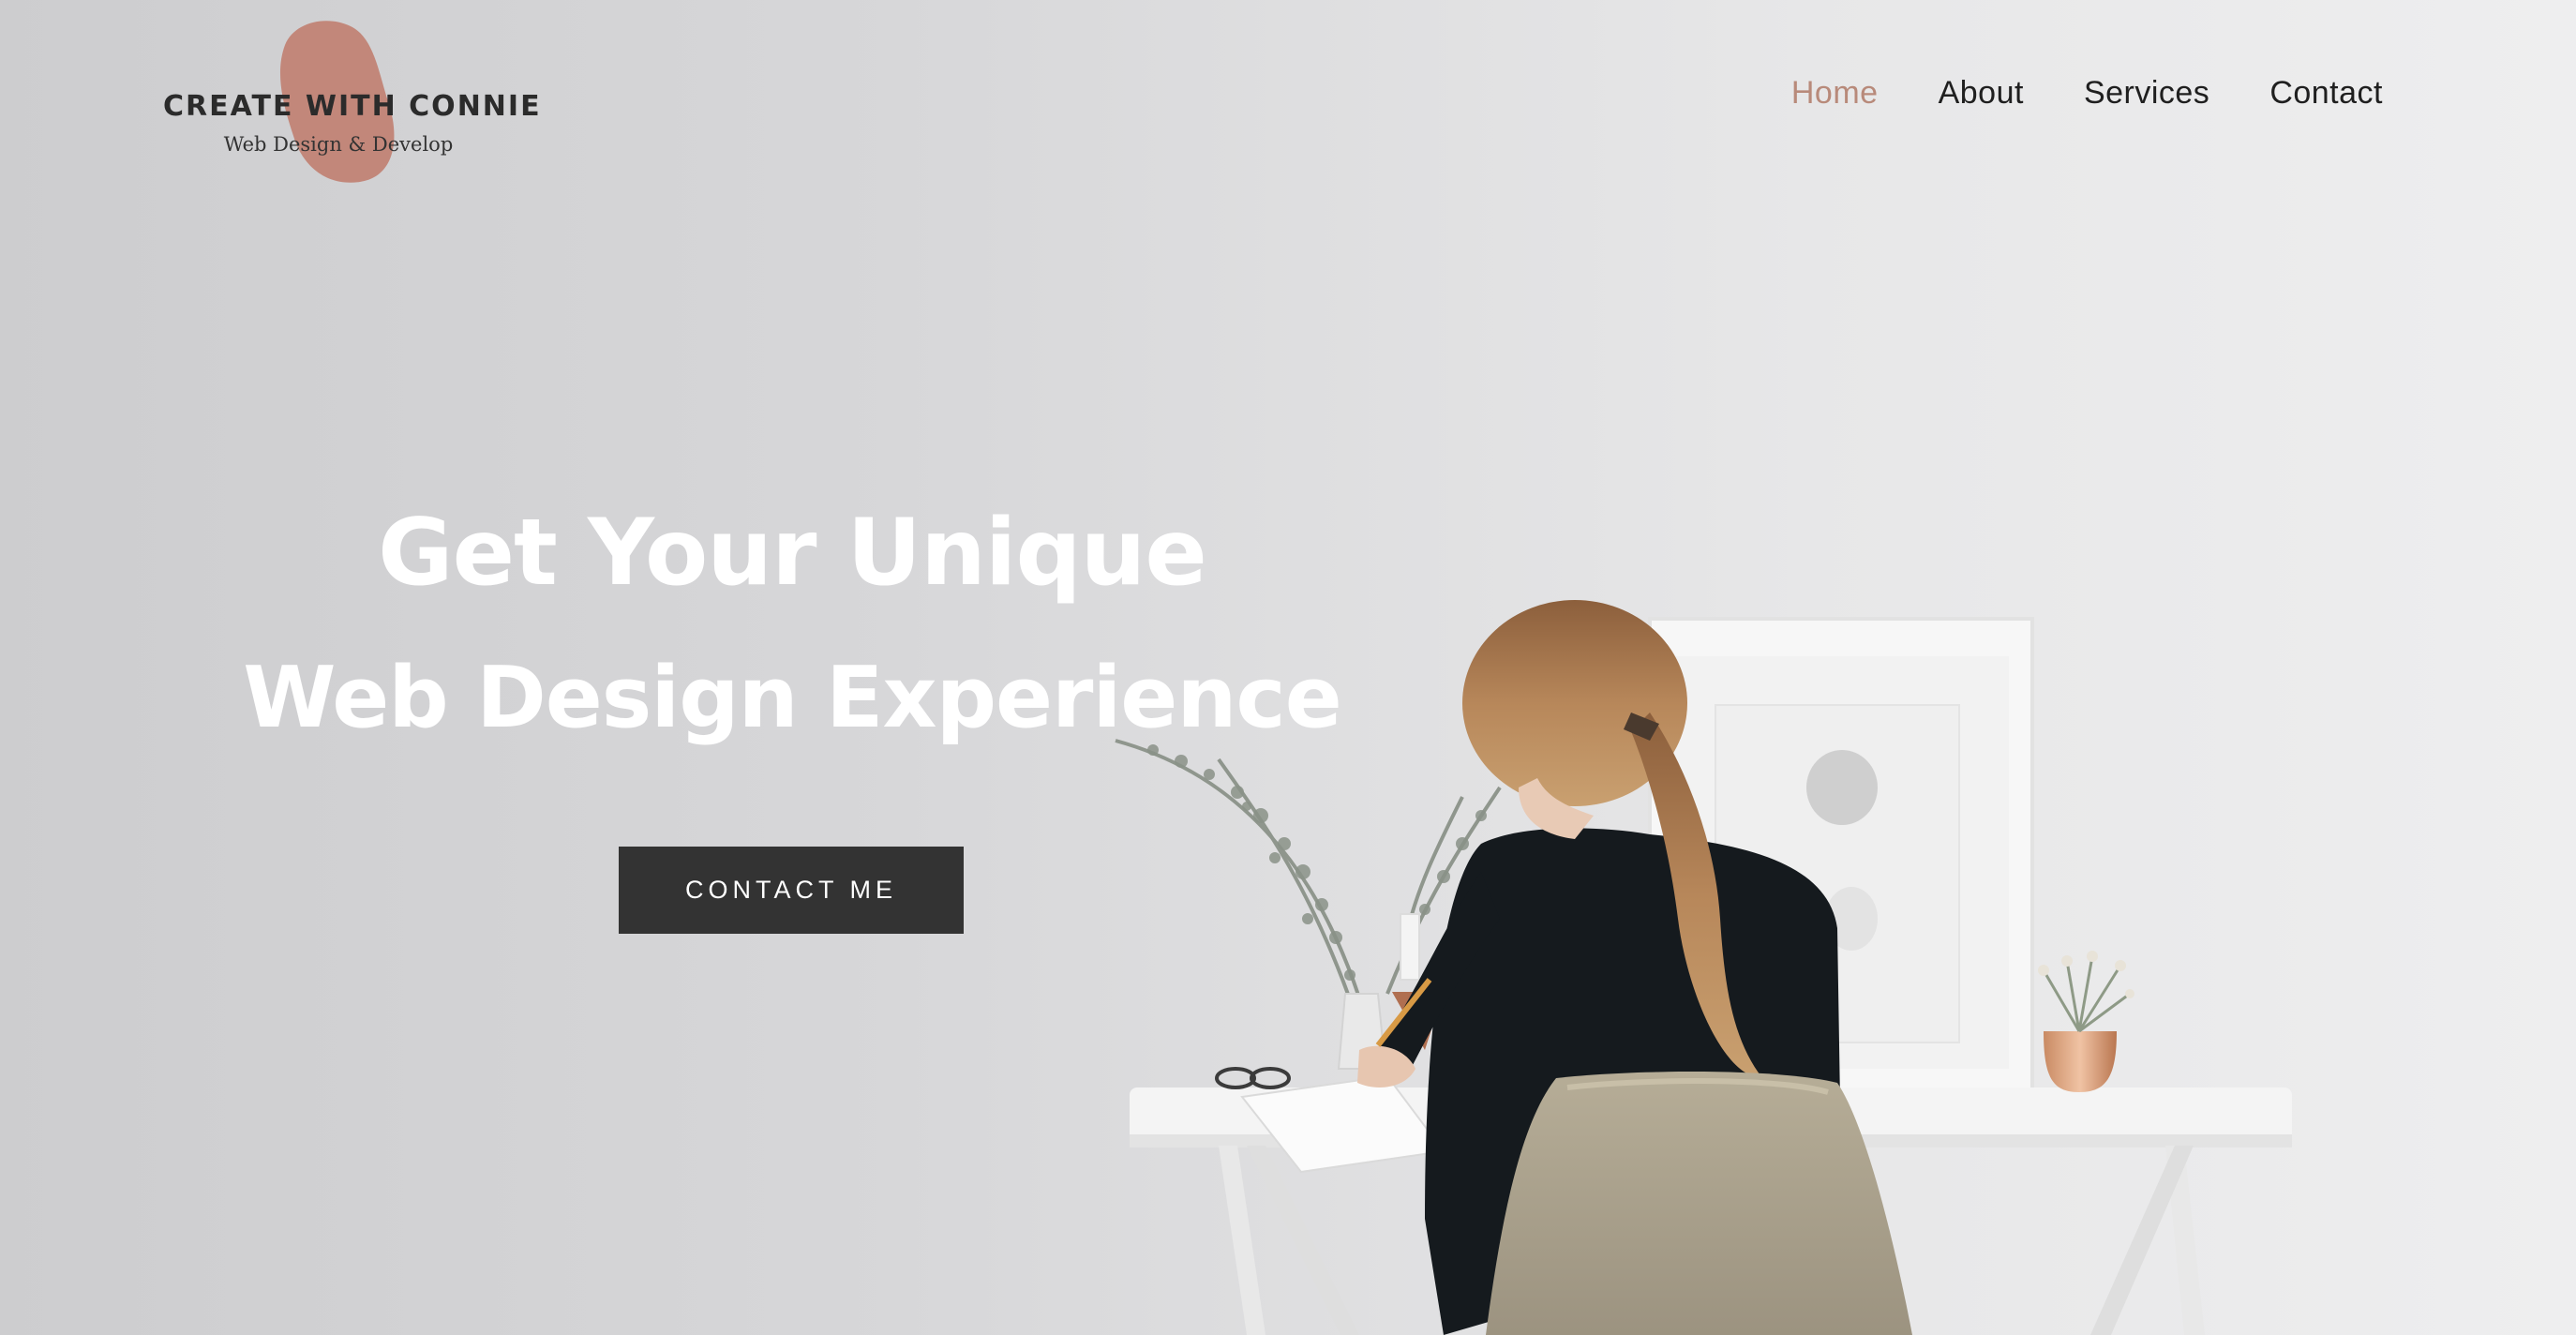 The height and width of the screenshot is (1335, 2576). What do you see at coordinates (1981, 93) in the screenshot?
I see `nav-item-about: About` at bounding box center [1981, 93].